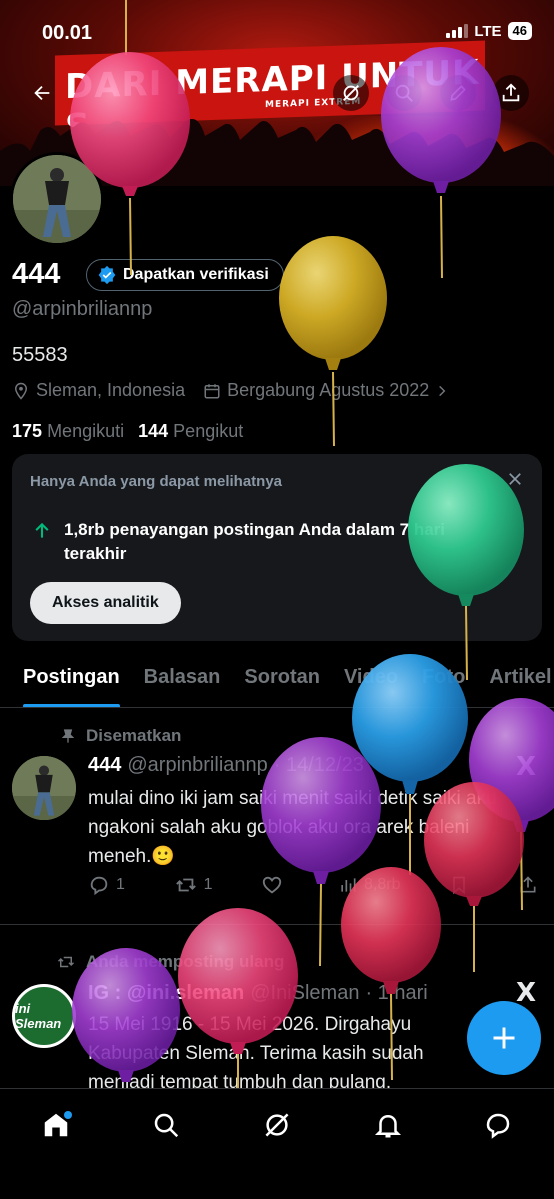 This screenshot has width=554, height=1199. Describe the element at coordinates (348, 885) in the screenshot. I see `views-icon` at that location.